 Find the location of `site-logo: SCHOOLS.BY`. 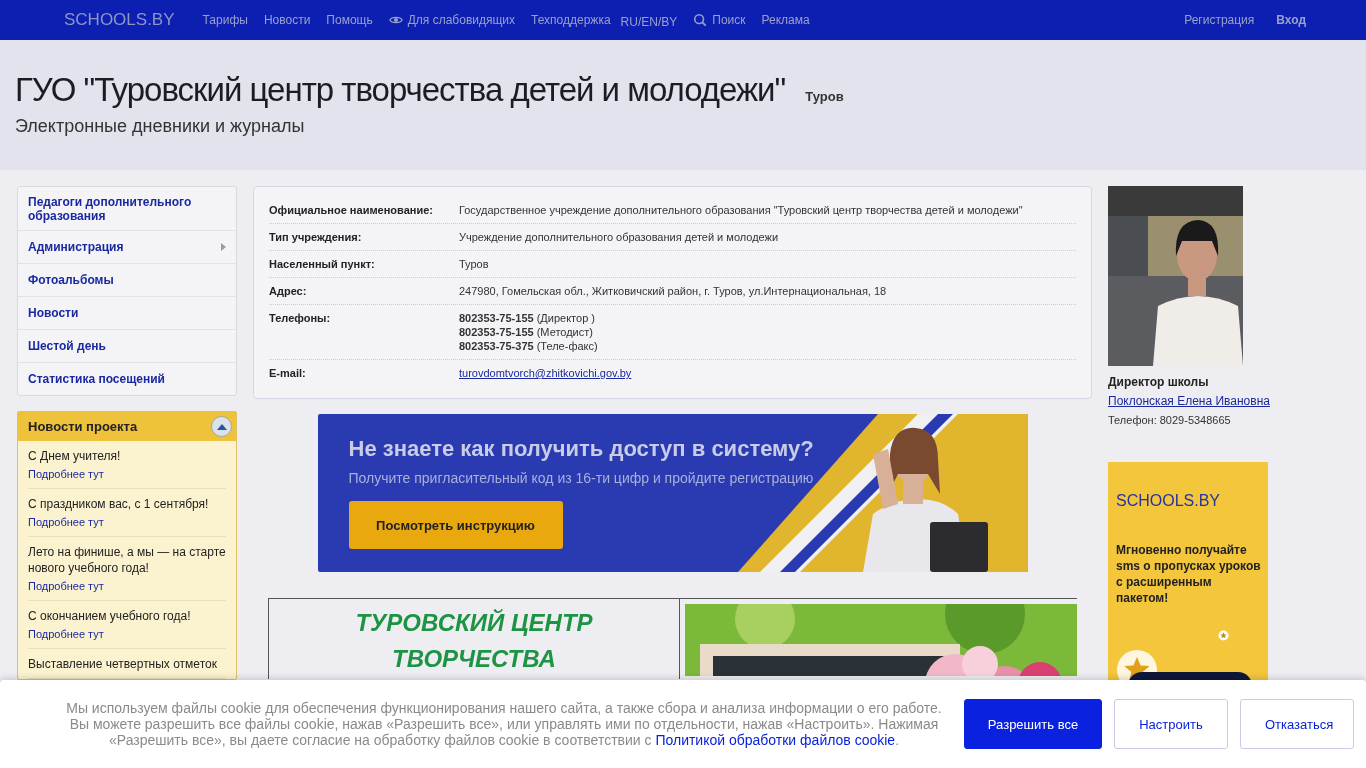

site-logo: SCHOOLS.BY is located at coordinates (119, 20).